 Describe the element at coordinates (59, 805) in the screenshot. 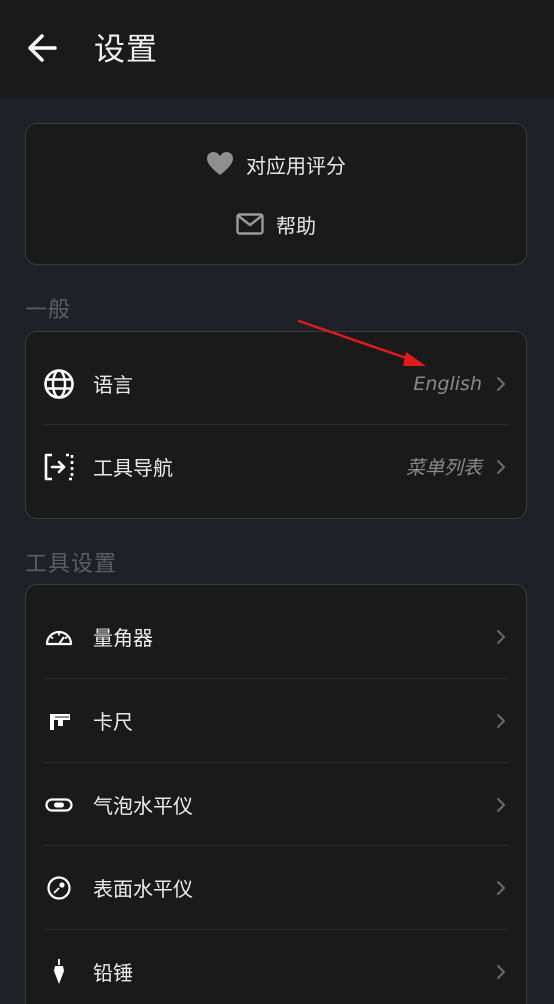

I see `bubble-level-icon` at that location.